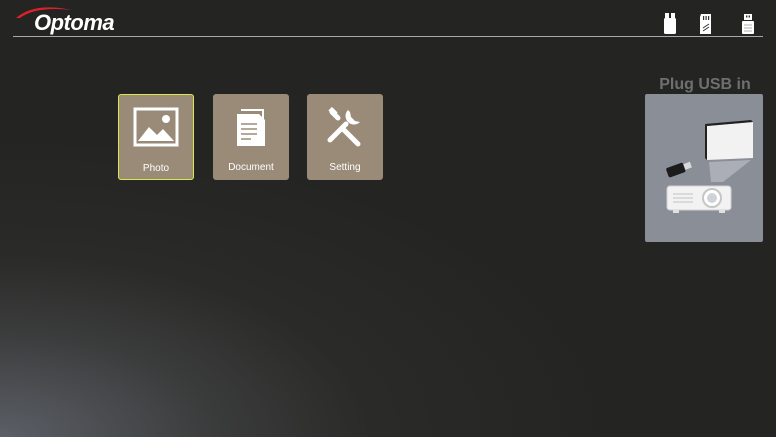  I want to click on plug-usb-card, so click(704, 168).